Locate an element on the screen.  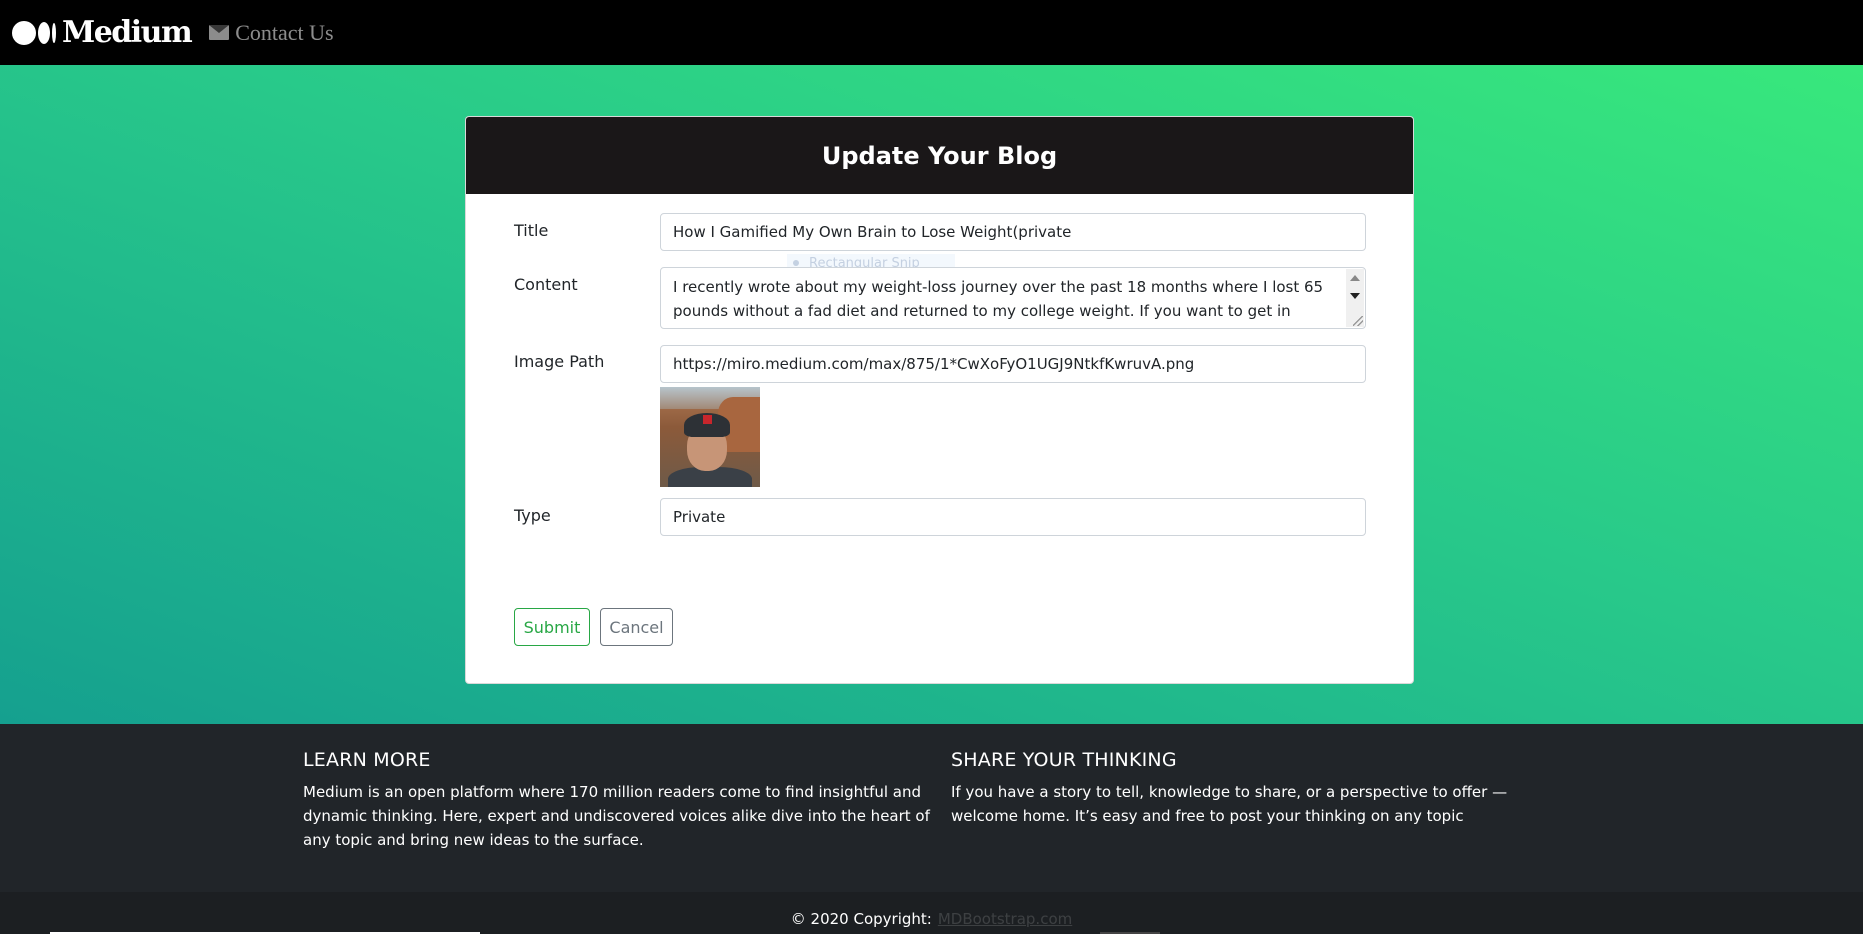
learn-more-heading: LEARN MORE is located at coordinates (367, 760).